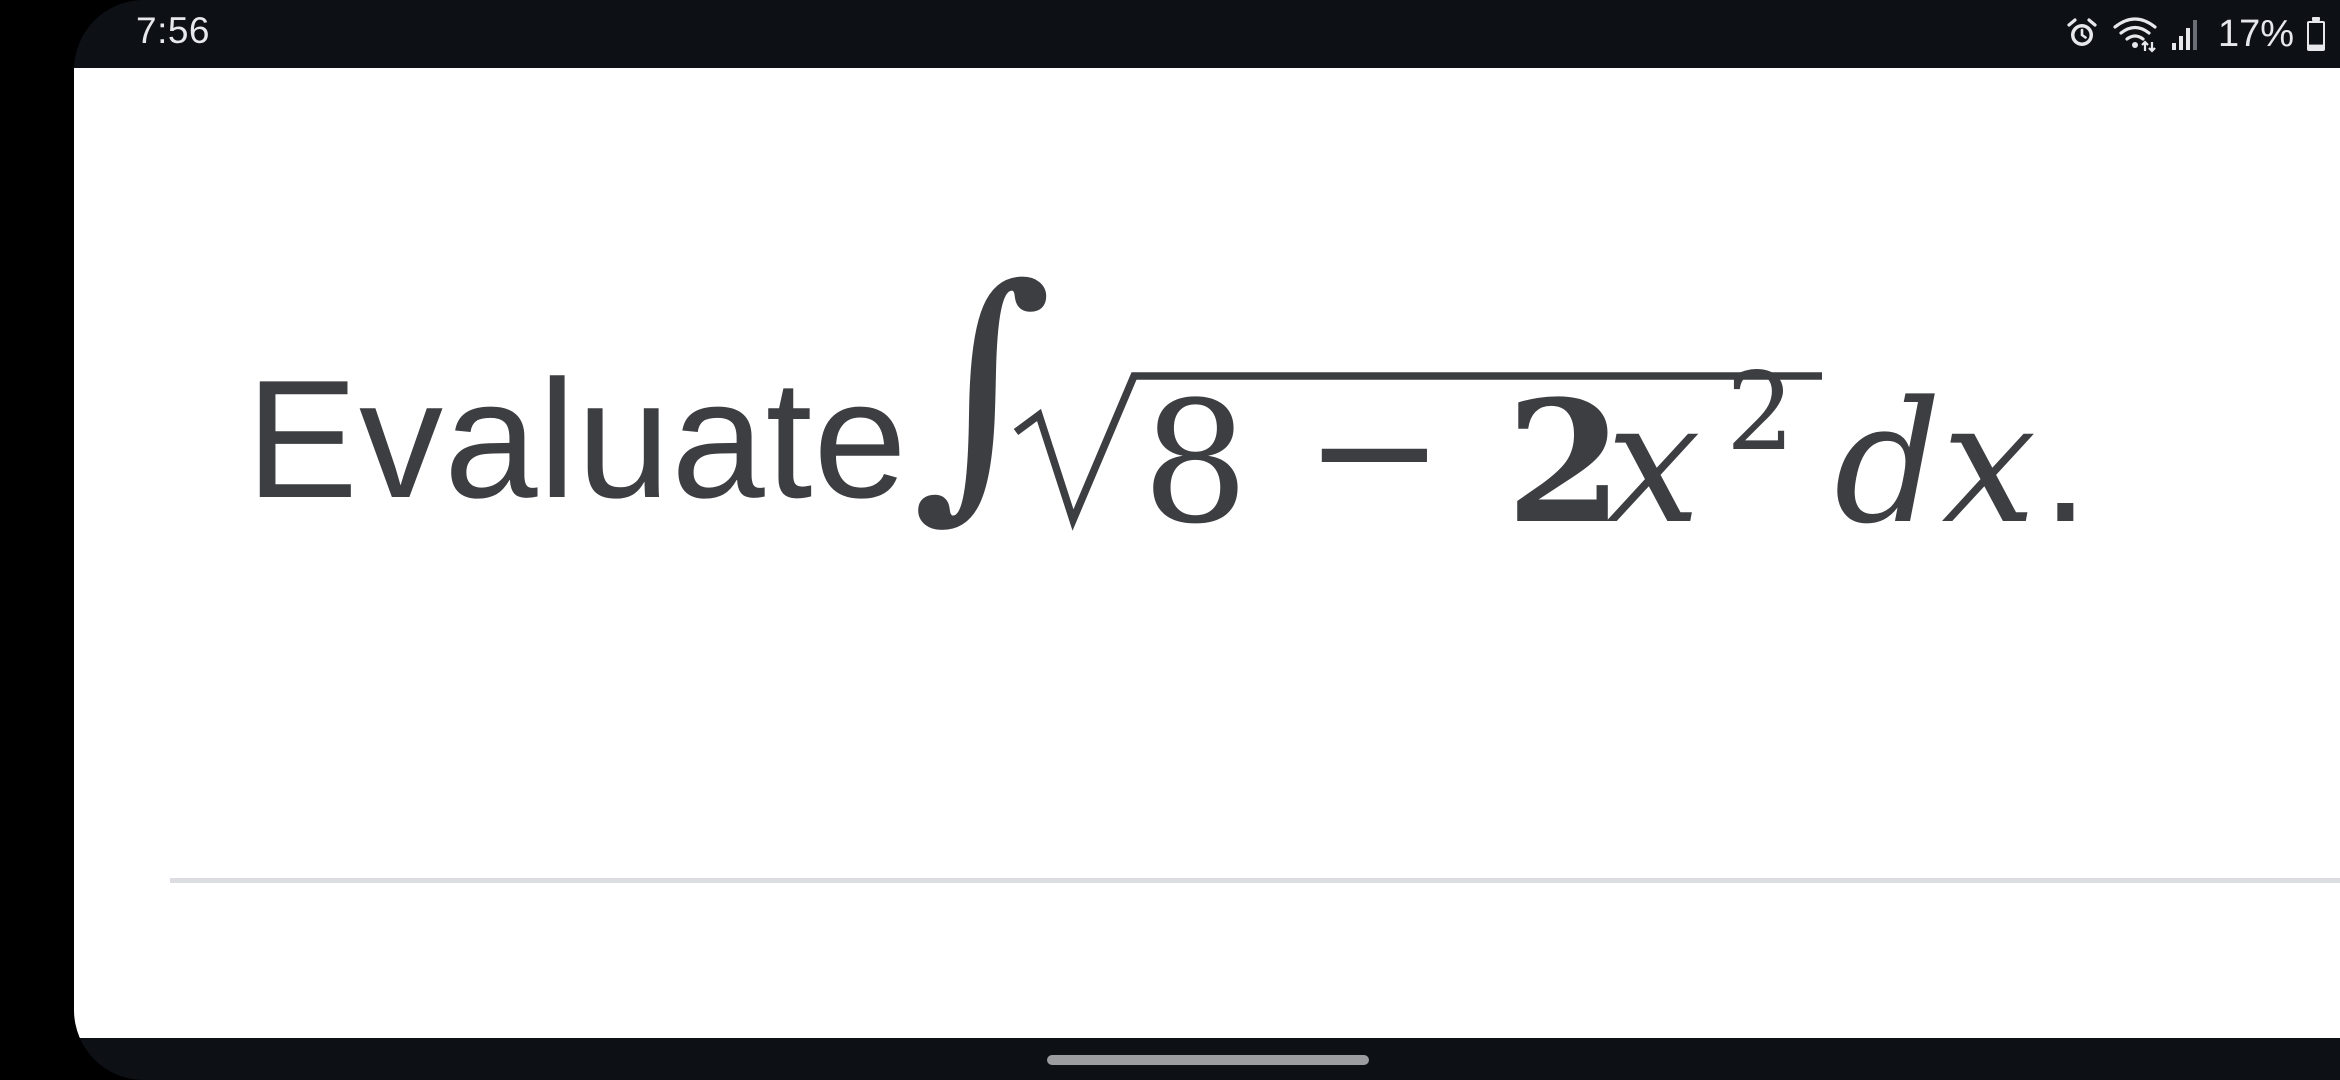  I want to click on exponent: 2, so click(1760, 412).